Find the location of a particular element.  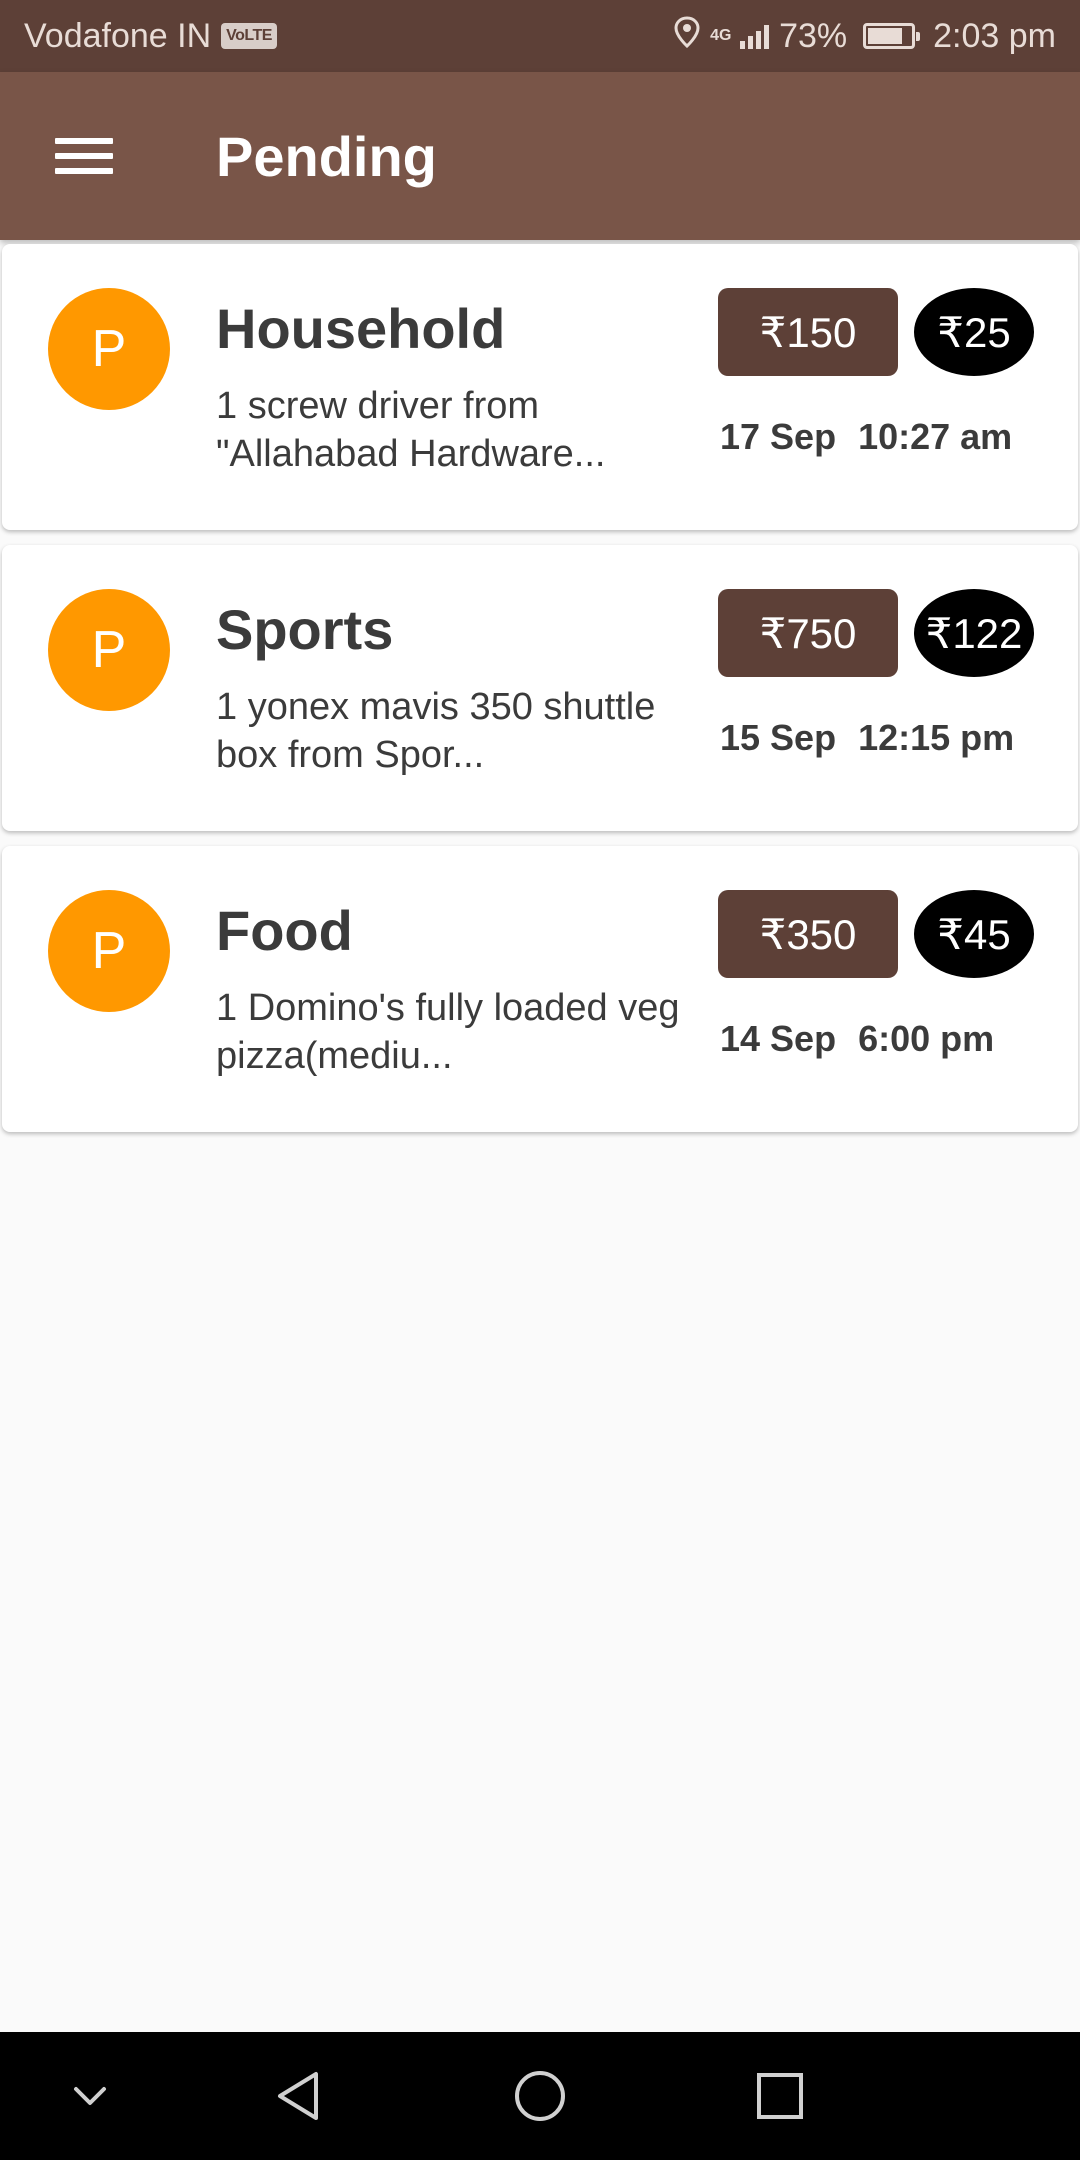

system-nav-bar is located at coordinates (540, 2096).